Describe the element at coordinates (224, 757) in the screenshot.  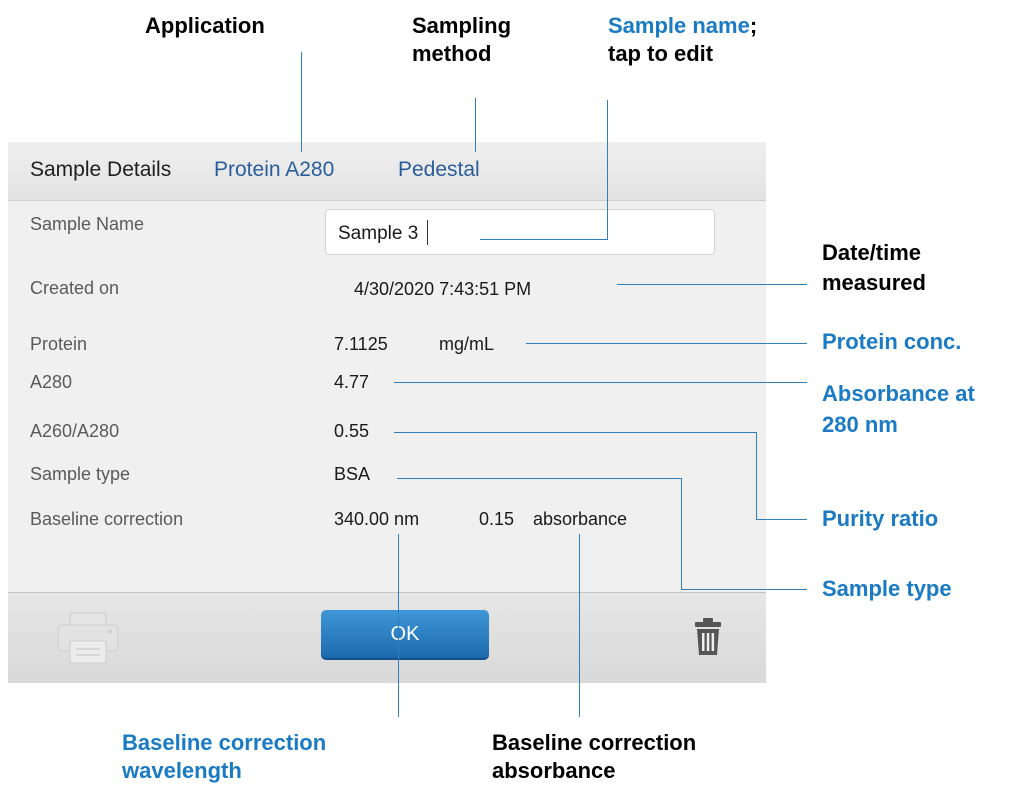
I see `callout-baseline-wavelength: Baseline correction wavelength` at that location.